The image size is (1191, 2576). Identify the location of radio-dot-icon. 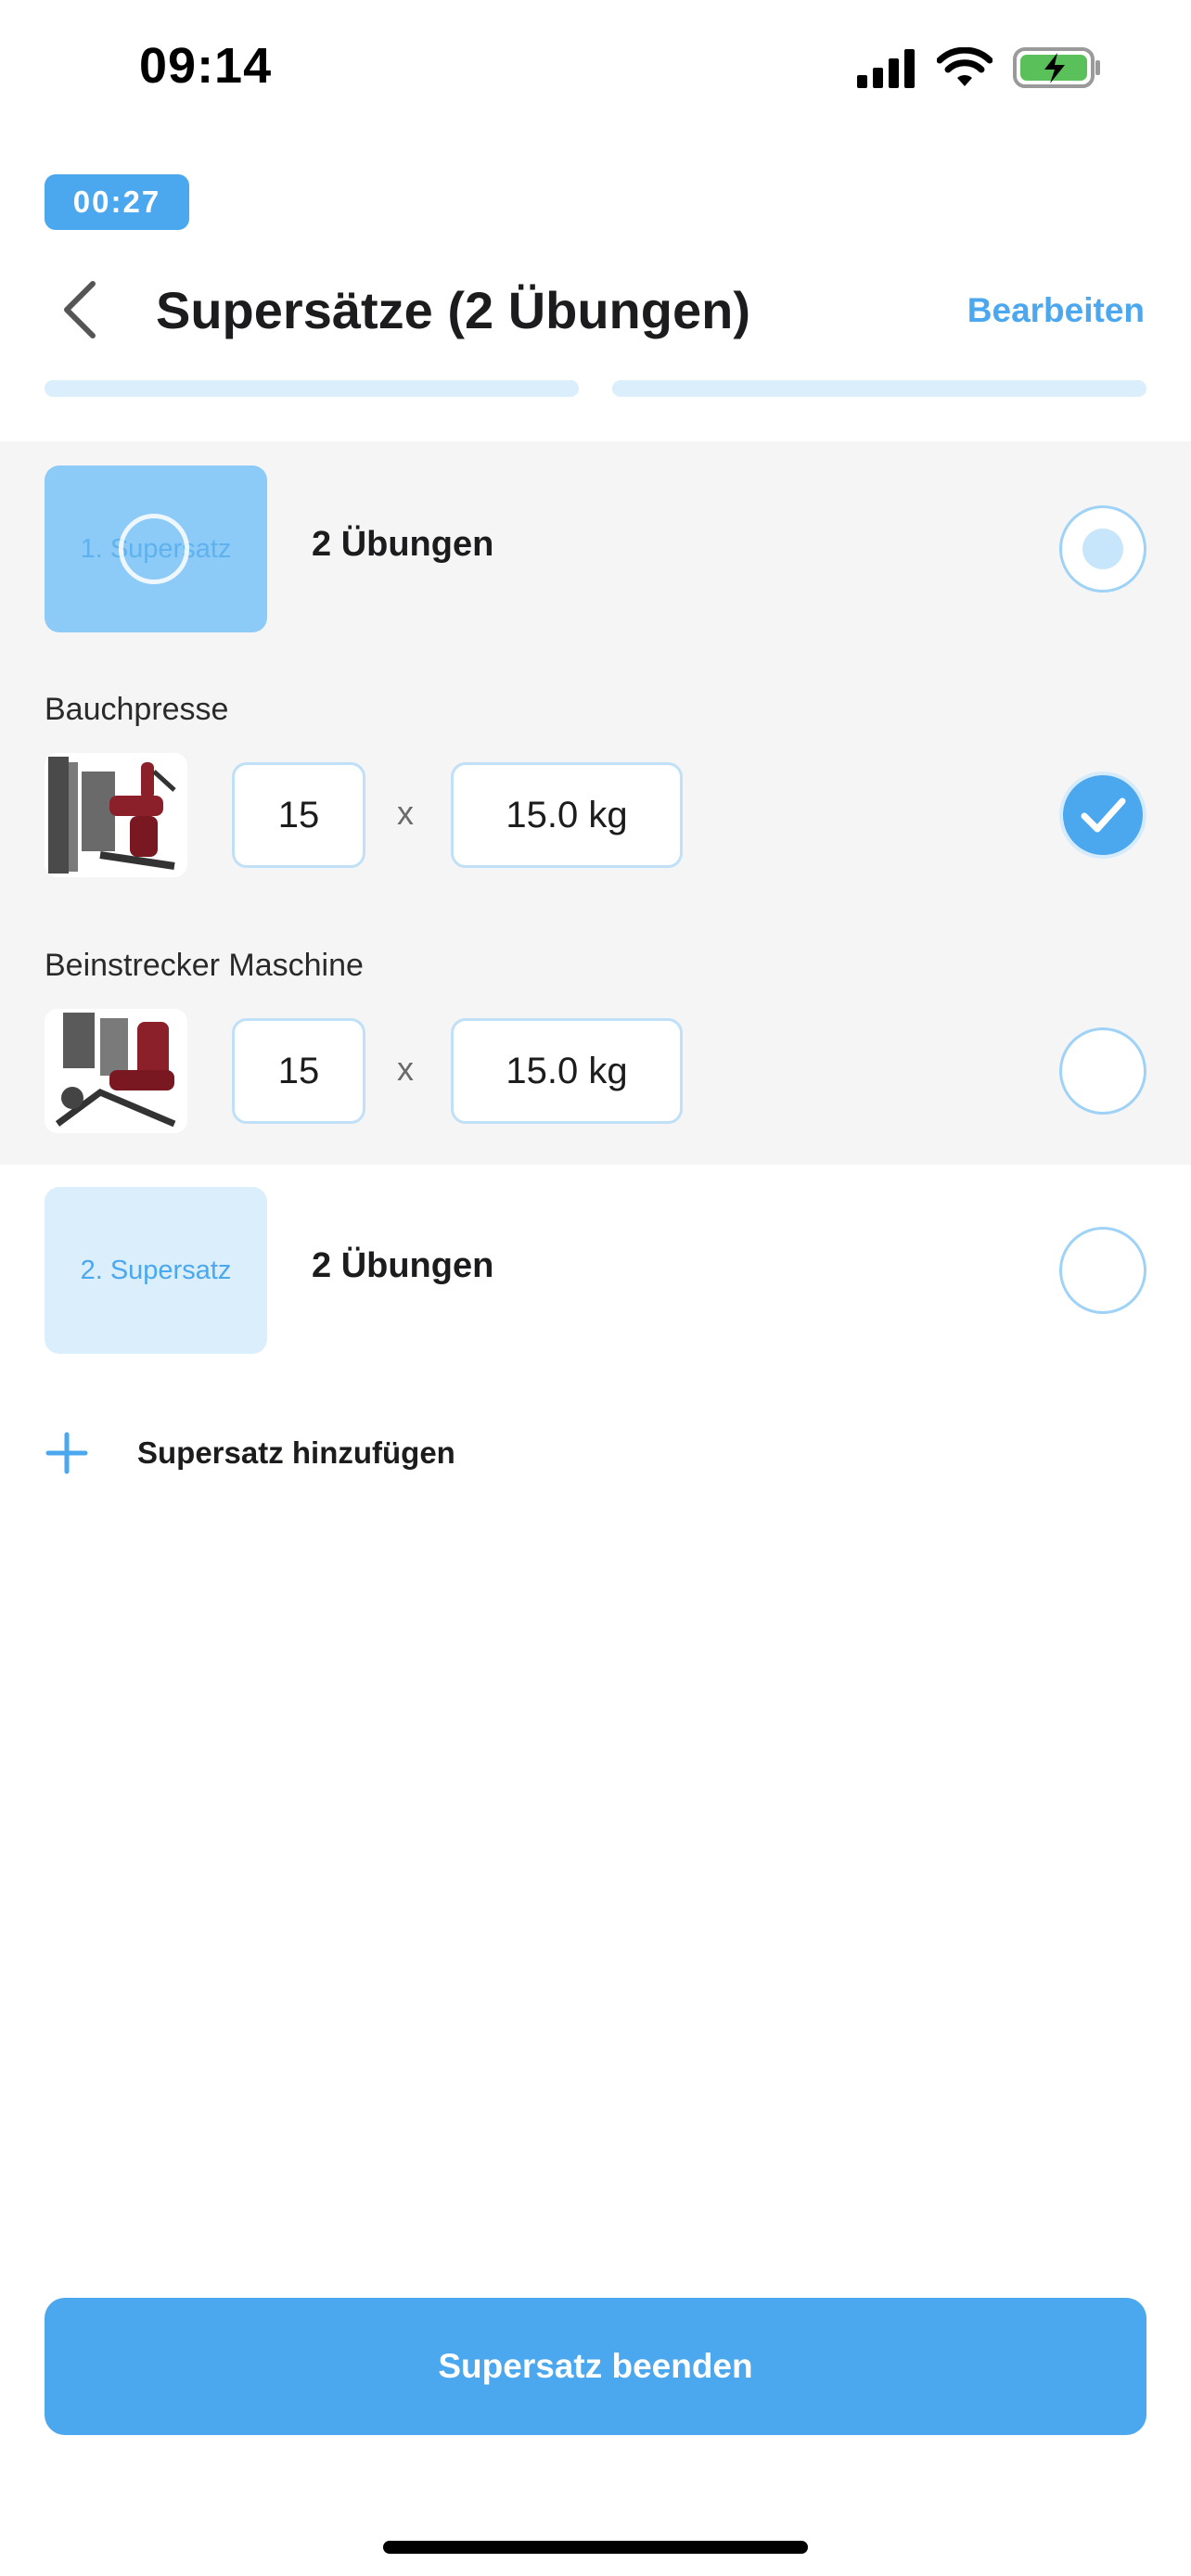
(1102, 549).